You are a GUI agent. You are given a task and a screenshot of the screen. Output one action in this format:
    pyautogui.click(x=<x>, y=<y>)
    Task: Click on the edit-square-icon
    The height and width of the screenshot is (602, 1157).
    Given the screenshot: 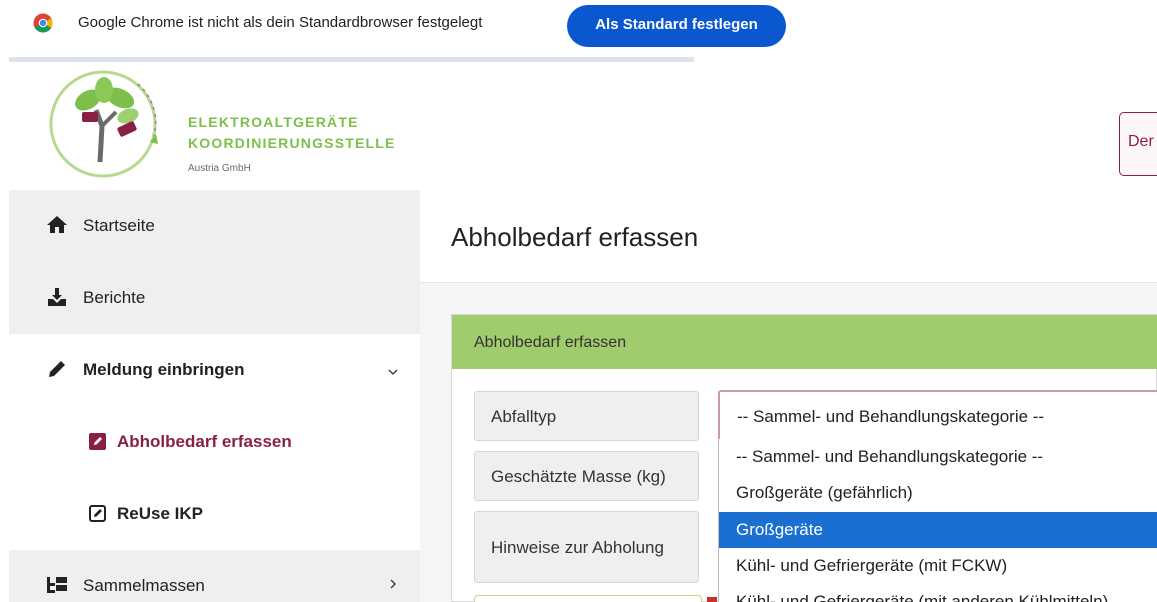 What is the action you would take?
    pyautogui.click(x=97, y=441)
    